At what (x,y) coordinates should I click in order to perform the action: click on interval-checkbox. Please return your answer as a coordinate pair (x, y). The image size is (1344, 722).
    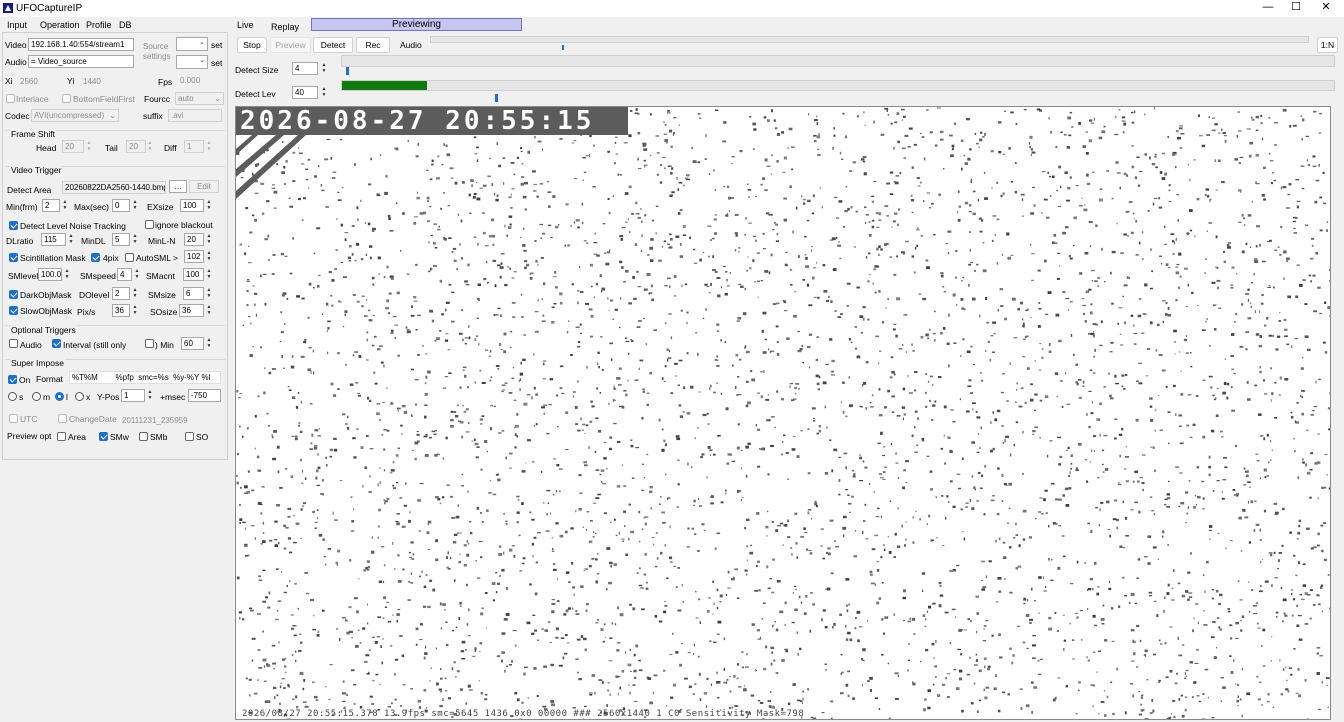
    Looking at the image, I should click on (56, 343).